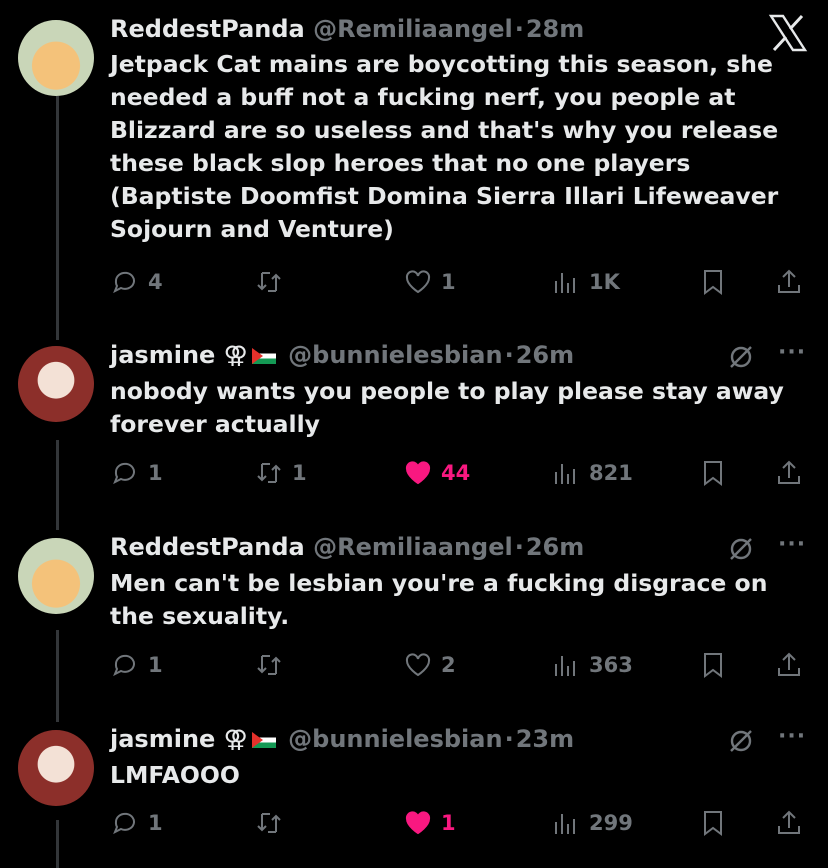  What do you see at coordinates (448, 282) in the screenshot?
I see `like-count: 1` at bounding box center [448, 282].